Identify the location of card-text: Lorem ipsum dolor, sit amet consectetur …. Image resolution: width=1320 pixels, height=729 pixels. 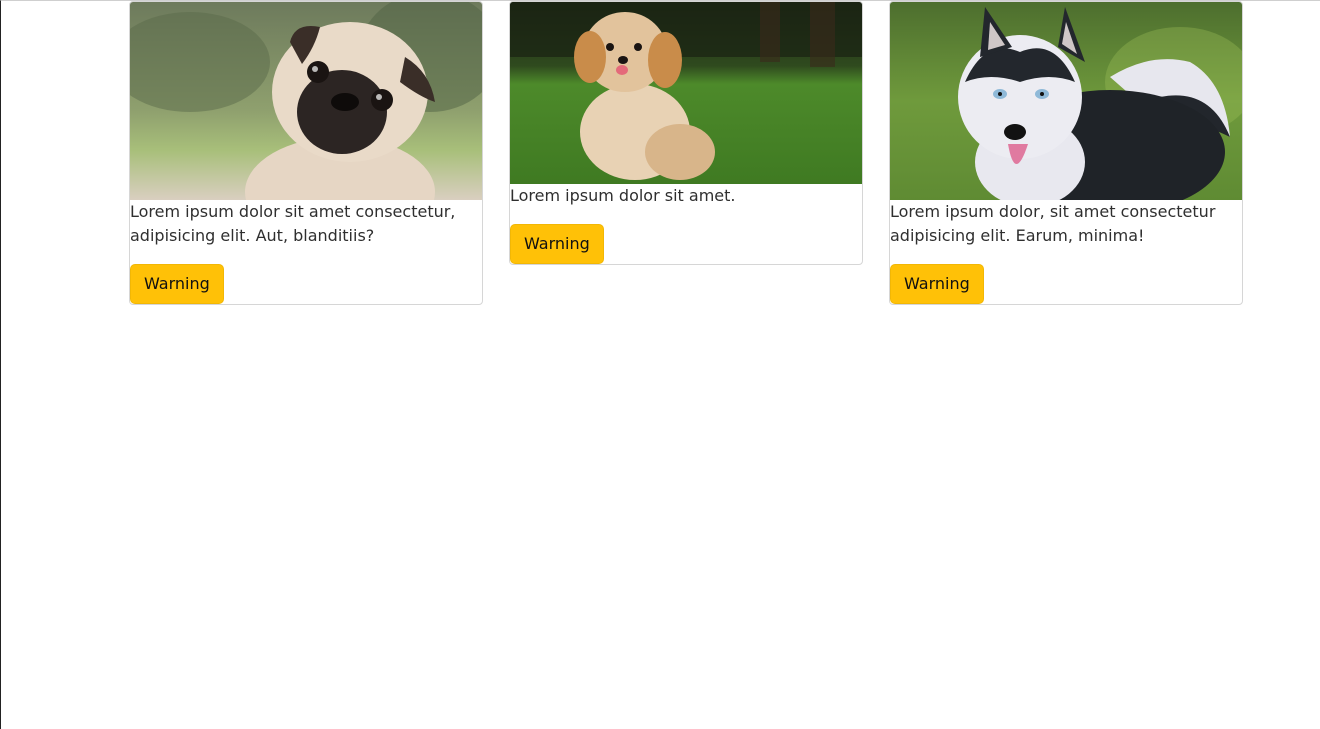
(1053, 223).